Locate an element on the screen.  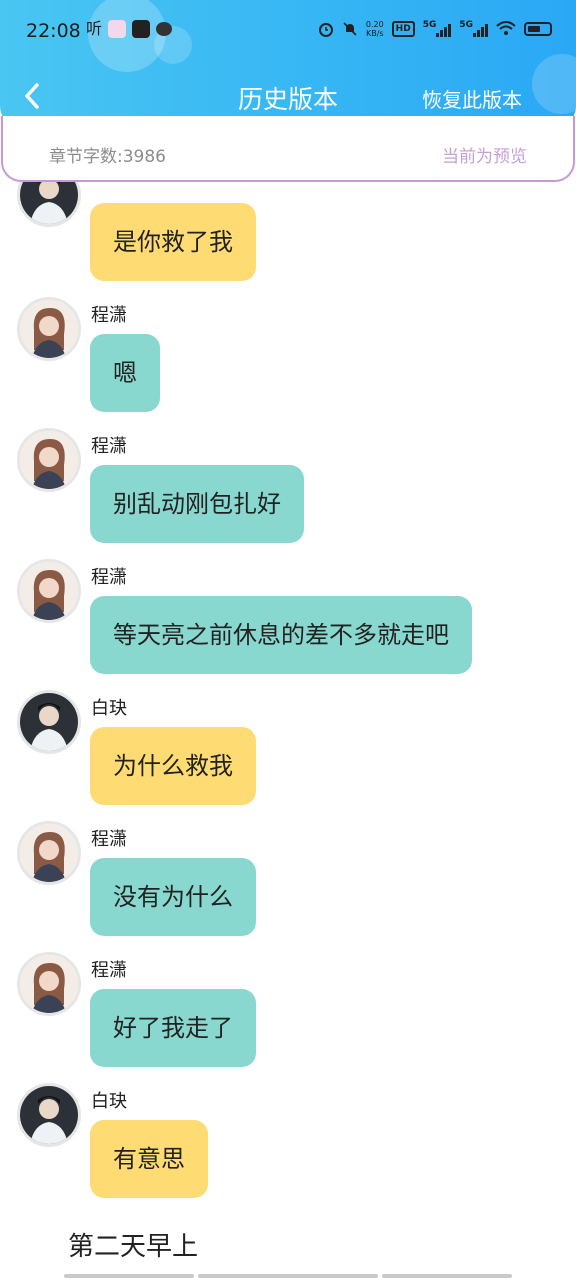
header: 22:08 听 0.20 KB/s HD 5G 5G 历史版本 恢复此版本 is located at coordinates (288, 64).